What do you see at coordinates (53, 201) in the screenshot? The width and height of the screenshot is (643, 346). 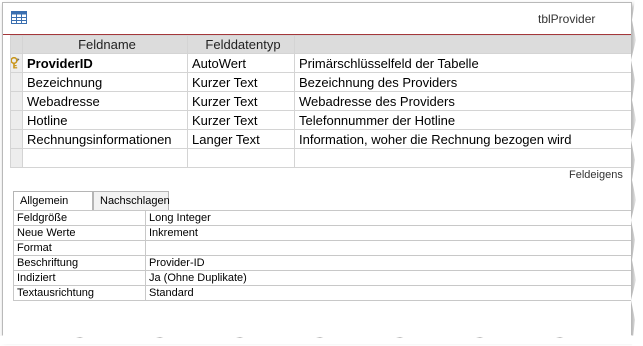 I see `tab-allgemein: Allgemein` at bounding box center [53, 201].